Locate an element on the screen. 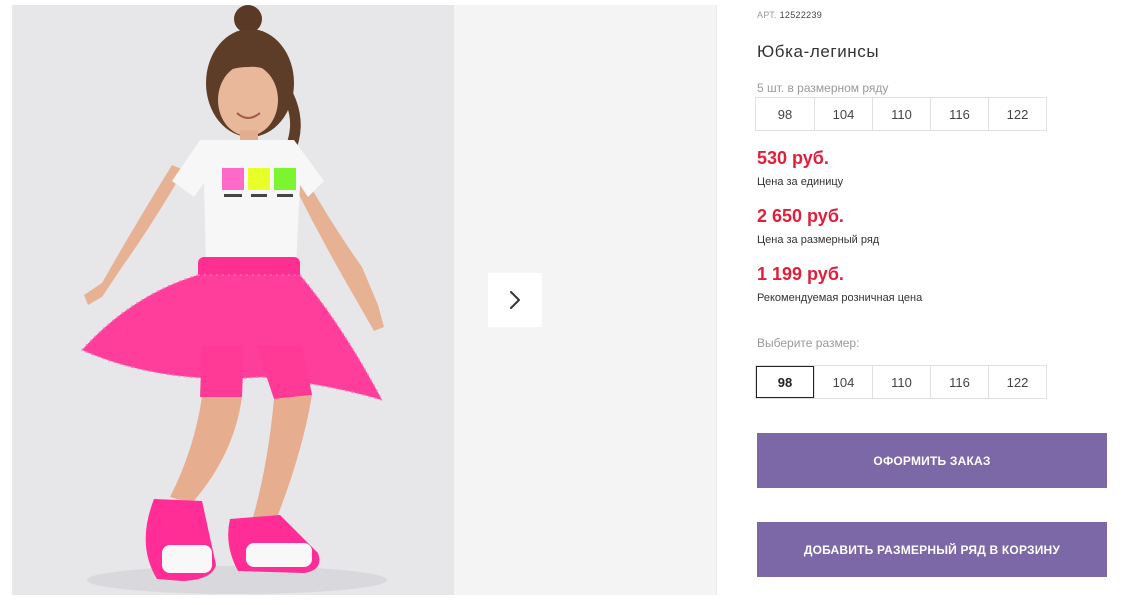 Image resolution: width=1131 pixels, height=605 pixels. retail-price-label: Рекомендуемая розничная цена is located at coordinates (840, 298).